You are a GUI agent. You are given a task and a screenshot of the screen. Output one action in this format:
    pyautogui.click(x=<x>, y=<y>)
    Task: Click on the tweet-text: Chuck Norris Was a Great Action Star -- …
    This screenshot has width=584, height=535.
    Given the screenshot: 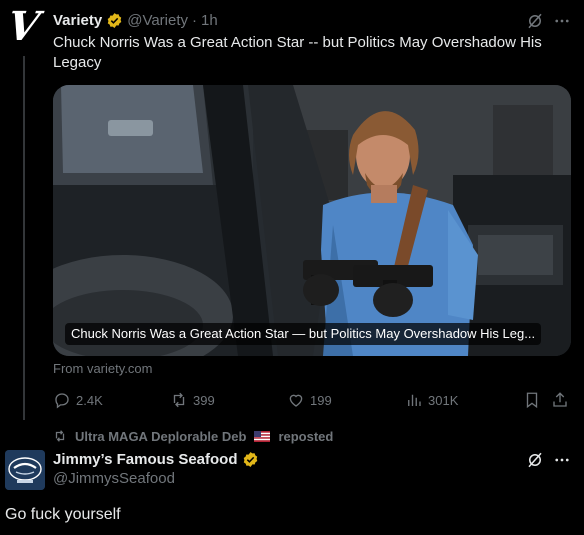 What is the action you would take?
    pyautogui.click(x=297, y=52)
    